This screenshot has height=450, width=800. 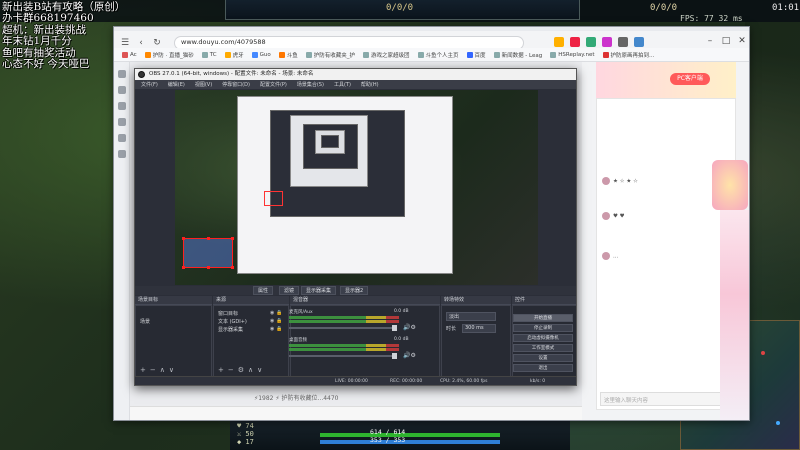 What do you see at coordinates (159, 370) in the screenshot?
I see `scenes-controls: +−∧∨` at bounding box center [159, 370].